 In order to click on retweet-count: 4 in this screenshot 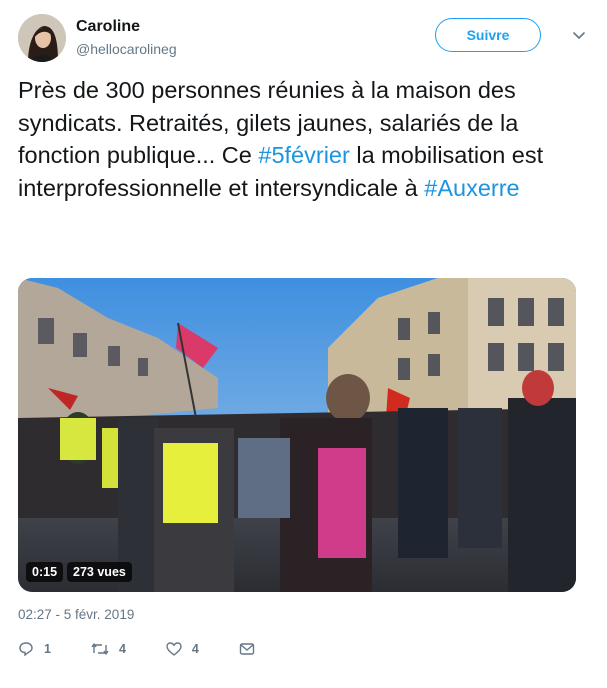, I will do `click(122, 649)`.